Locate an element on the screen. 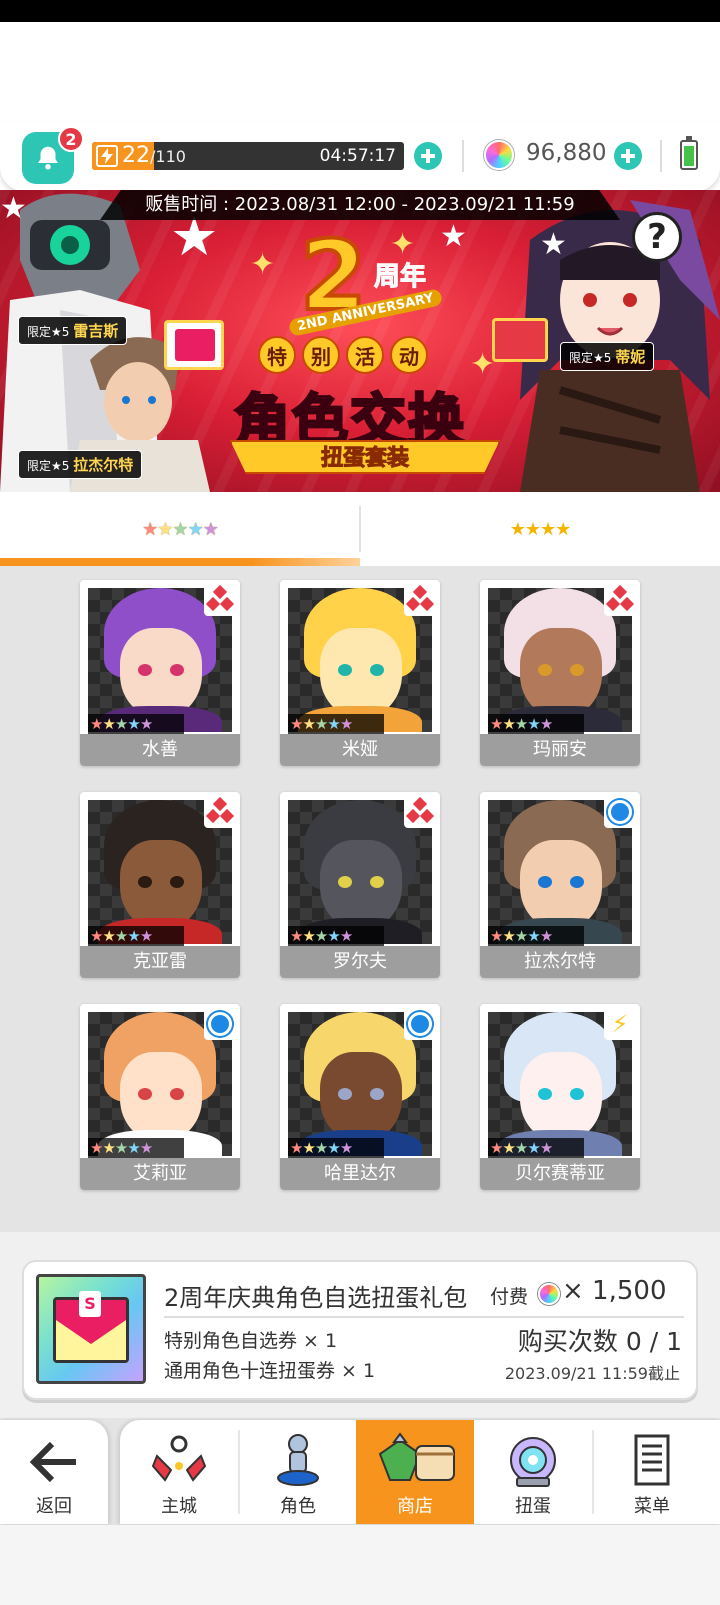  limited-tag-name: 雷吉斯 is located at coordinates (96, 331).